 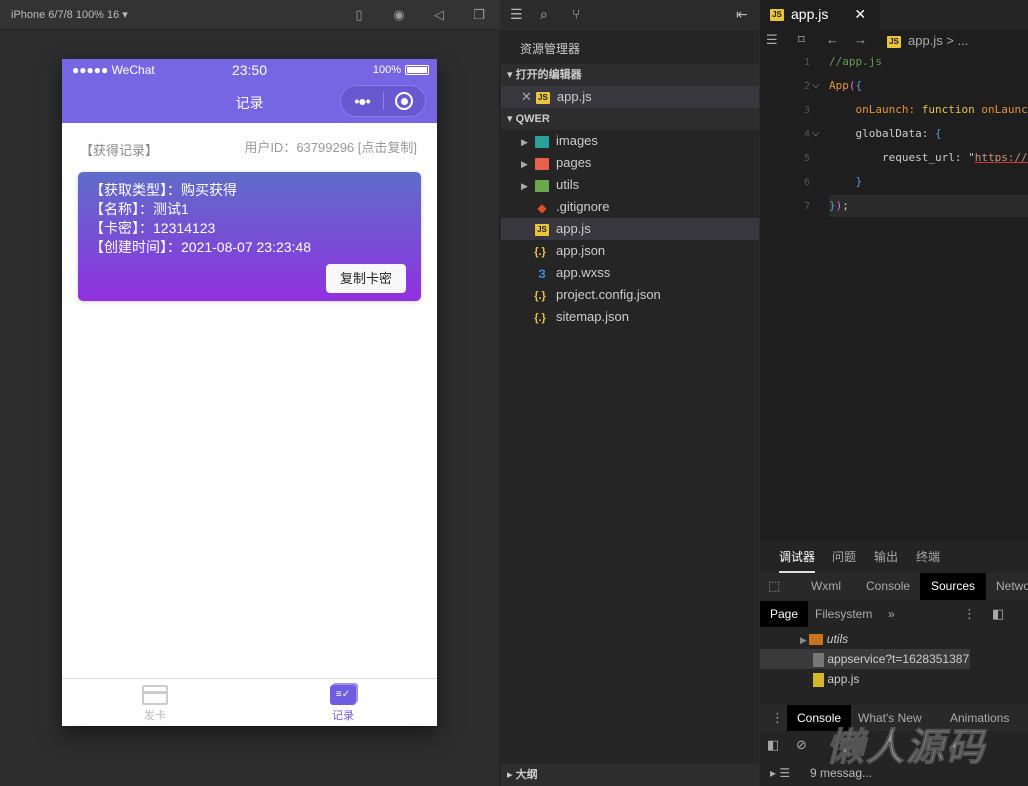 I want to click on code-token: //app.js, so click(x=855, y=61).